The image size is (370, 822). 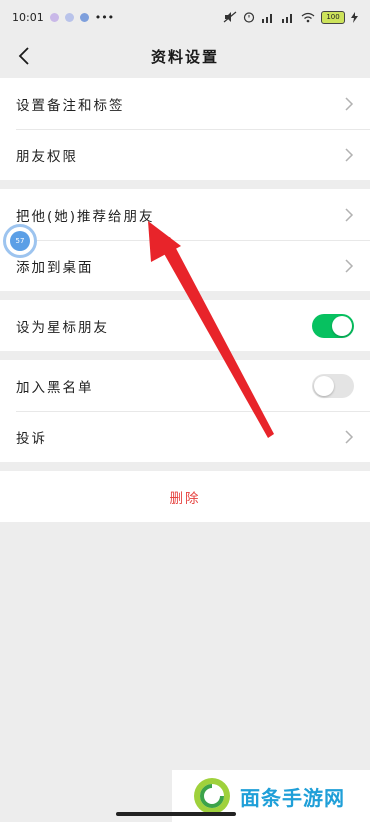 What do you see at coordinates (70, 105) in the screenshot?
I see `row-label: 设置备注和标签` at bounding box center [70, 105].